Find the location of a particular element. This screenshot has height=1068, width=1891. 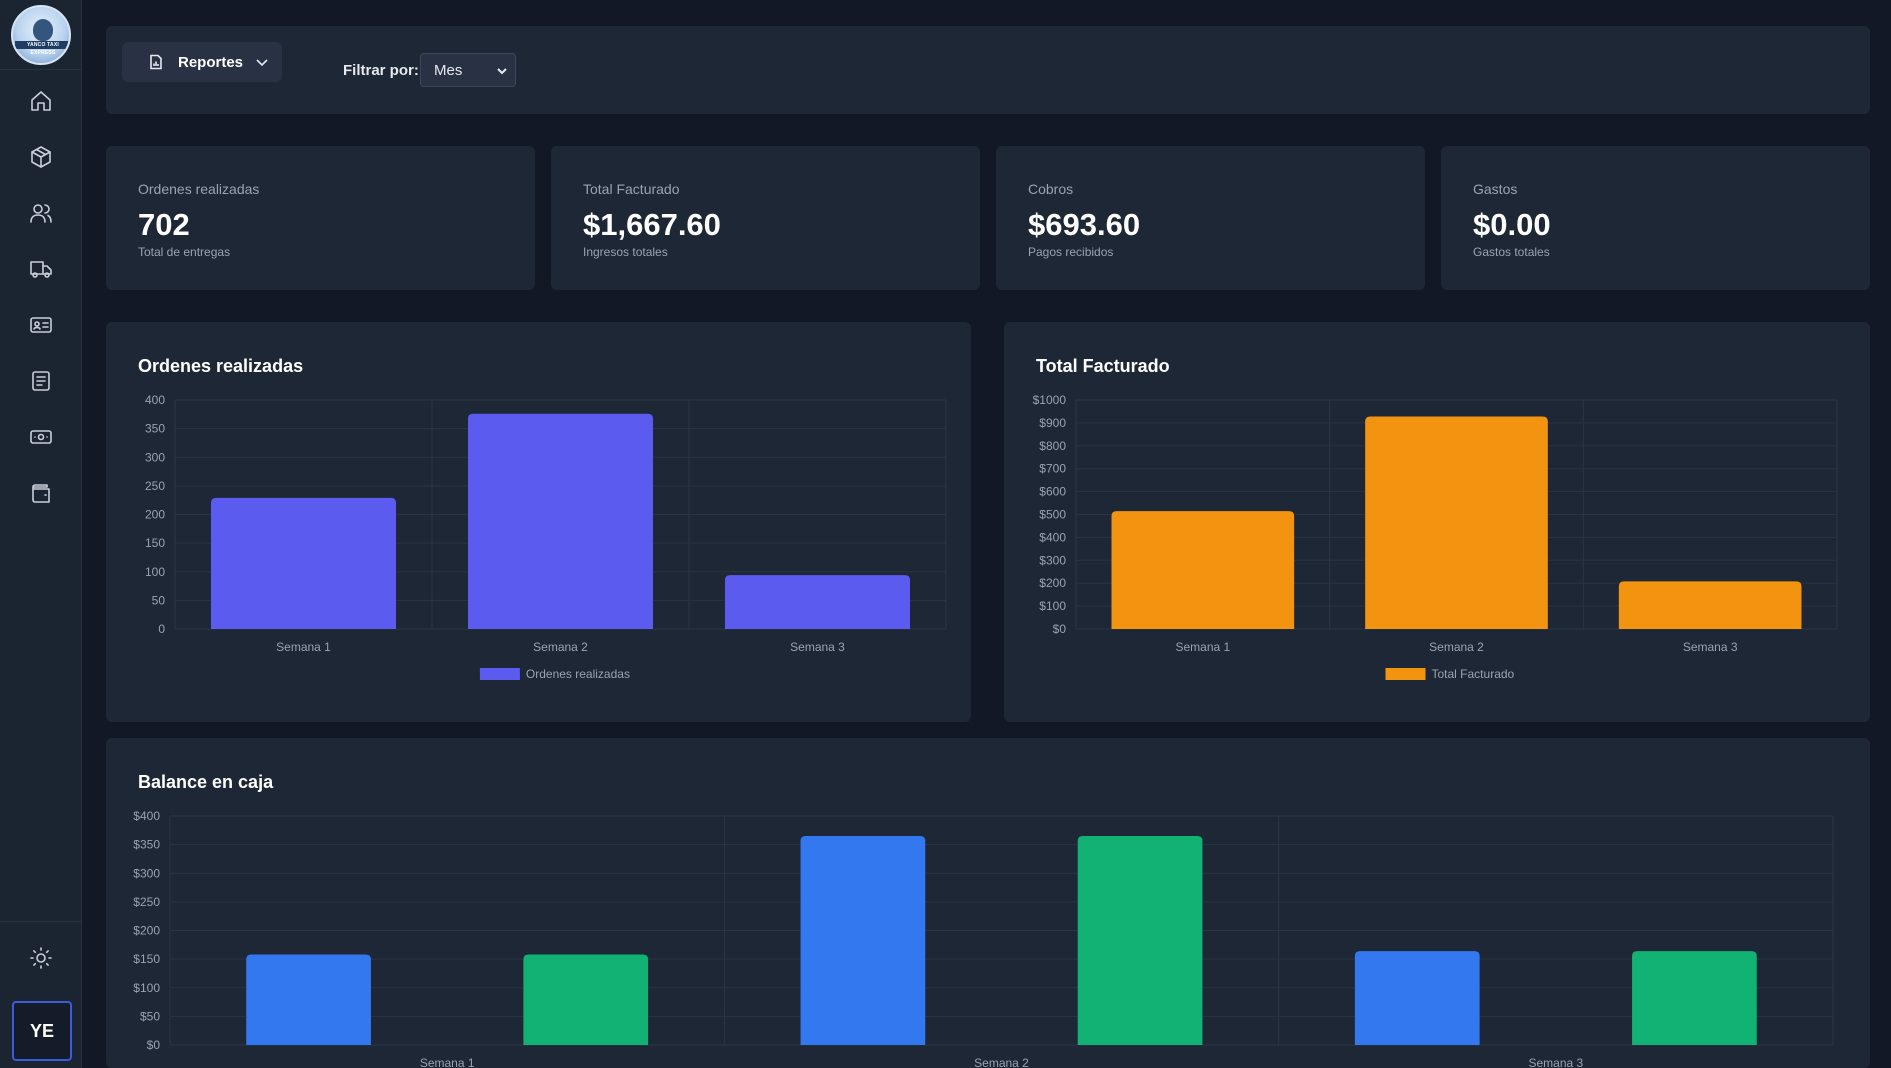

stat-value: $0.00 is located at coordinates (1512, 224).